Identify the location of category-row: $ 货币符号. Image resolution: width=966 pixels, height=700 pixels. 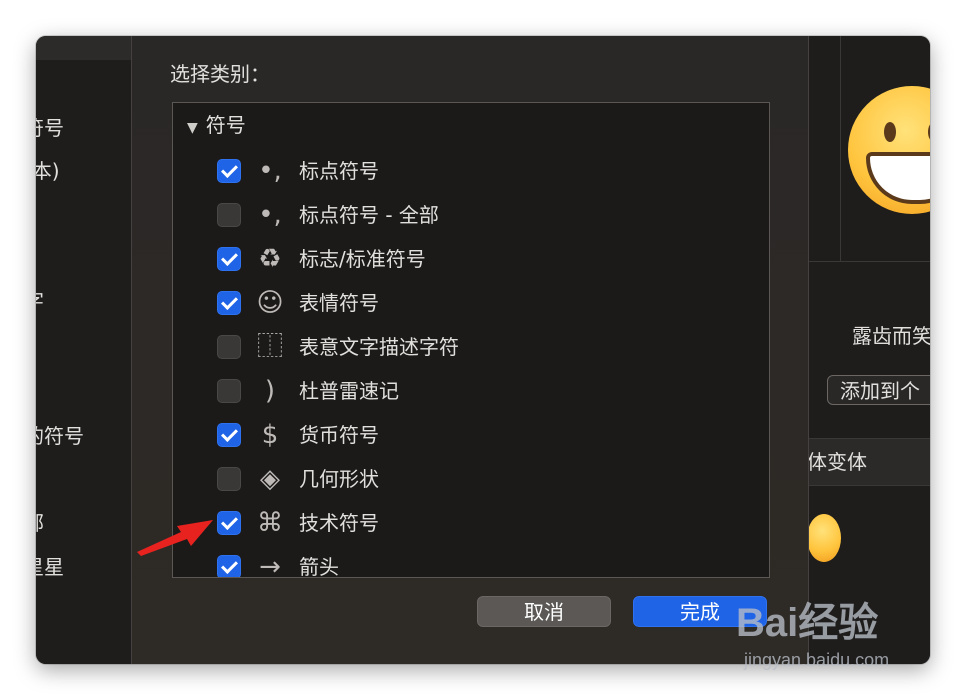
(471, 435).